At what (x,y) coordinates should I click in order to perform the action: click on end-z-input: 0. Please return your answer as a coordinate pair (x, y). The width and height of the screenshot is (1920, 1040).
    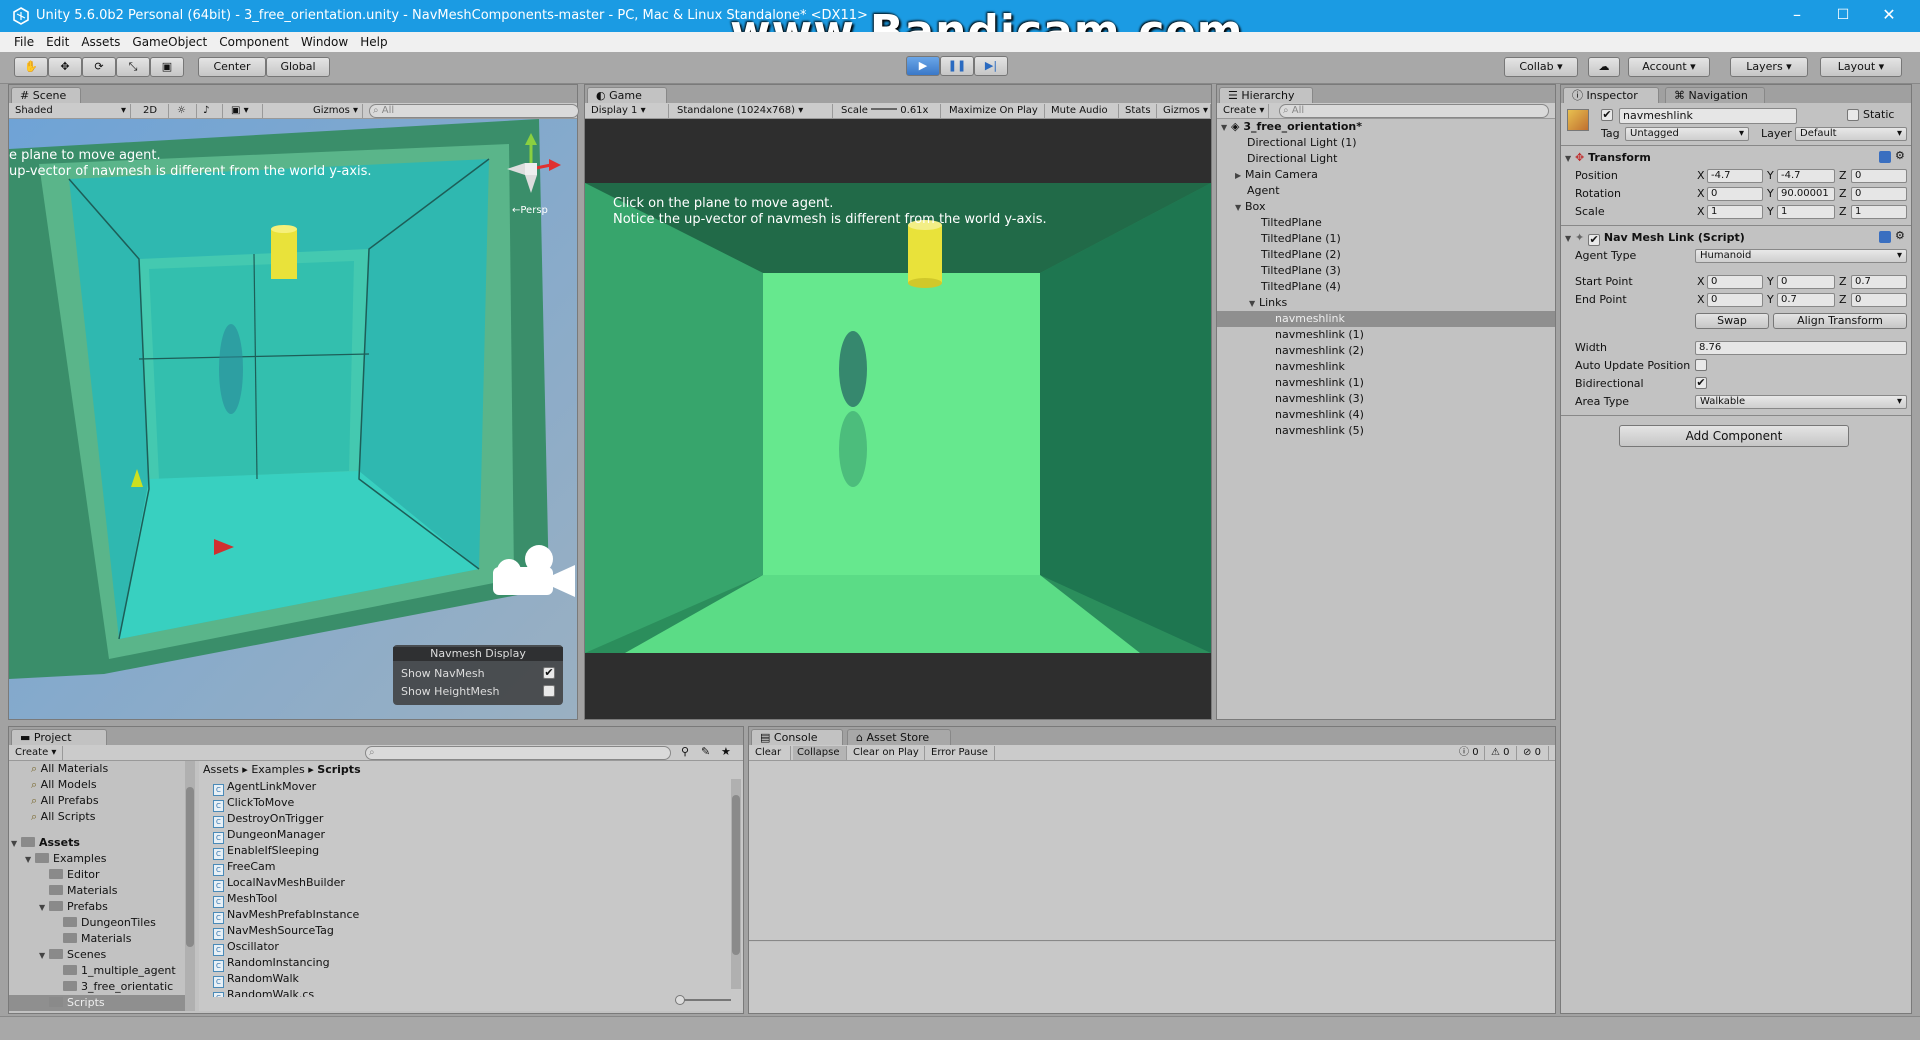
    Looking at the image, I should click on (1879, 300).